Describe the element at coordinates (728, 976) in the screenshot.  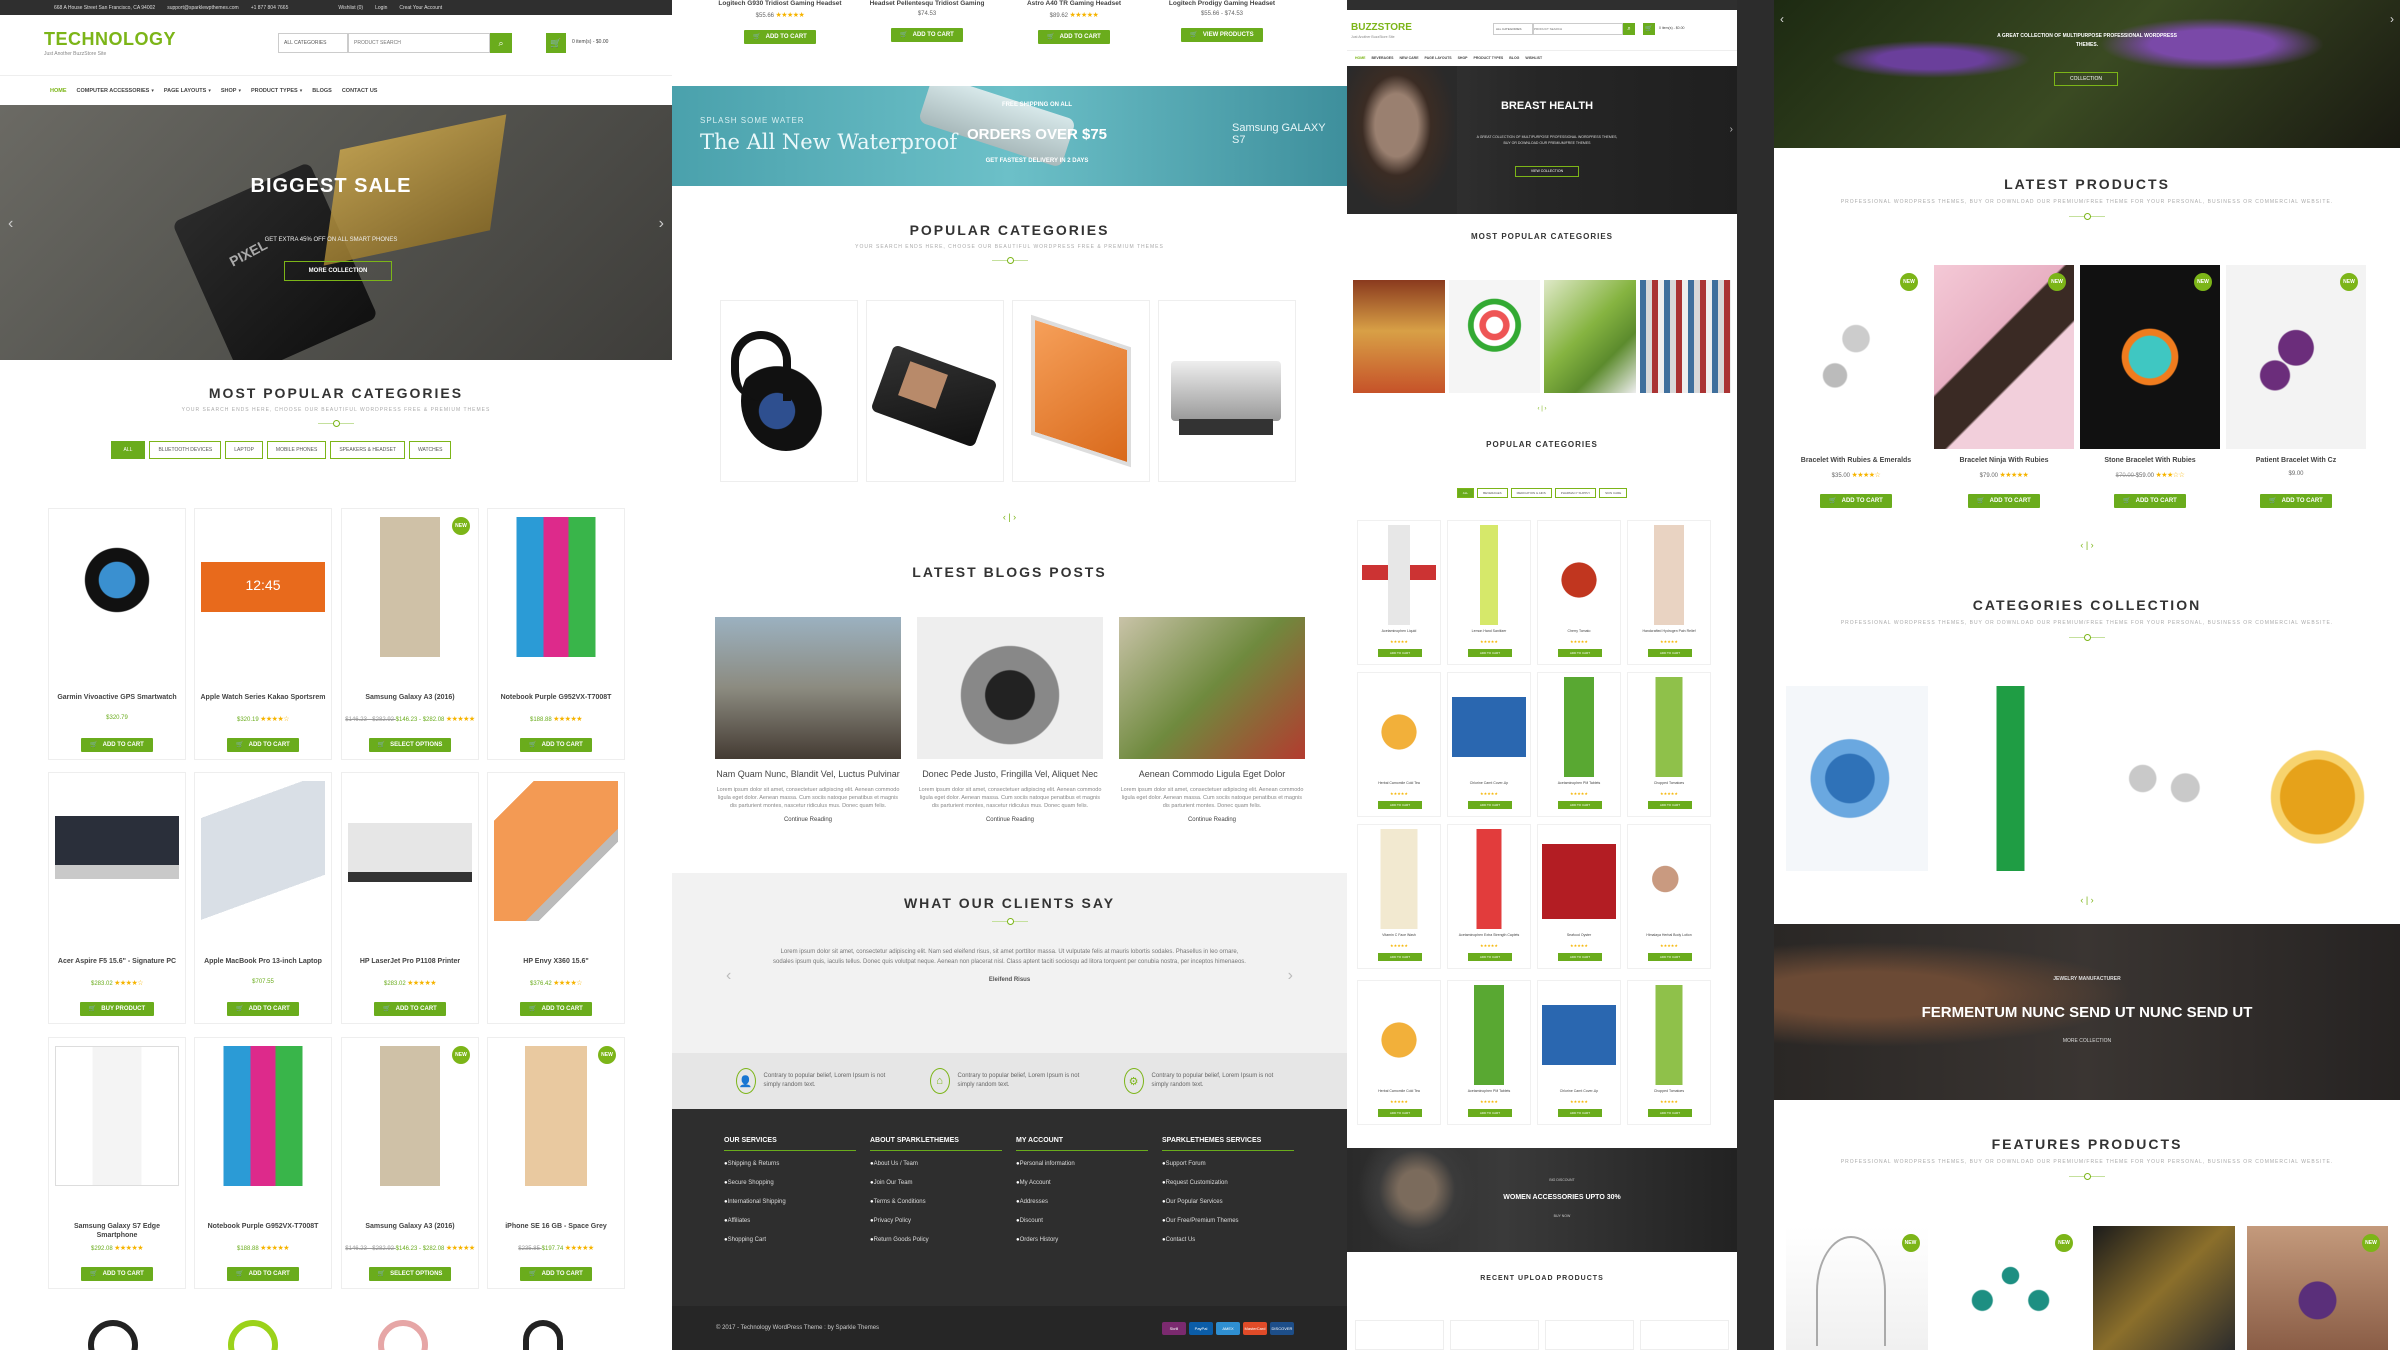
I see `quote-prev-arrow: ‹` at that location.